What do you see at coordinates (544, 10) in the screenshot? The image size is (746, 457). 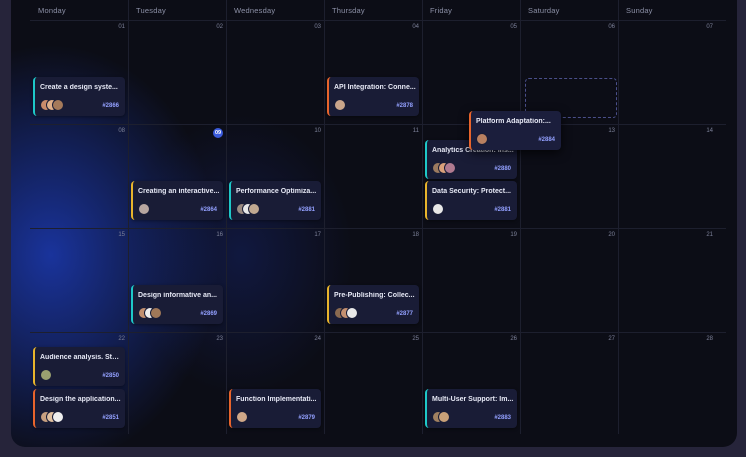 I see `day-label-saturday: Saturday` at bounding box center [544, 10].